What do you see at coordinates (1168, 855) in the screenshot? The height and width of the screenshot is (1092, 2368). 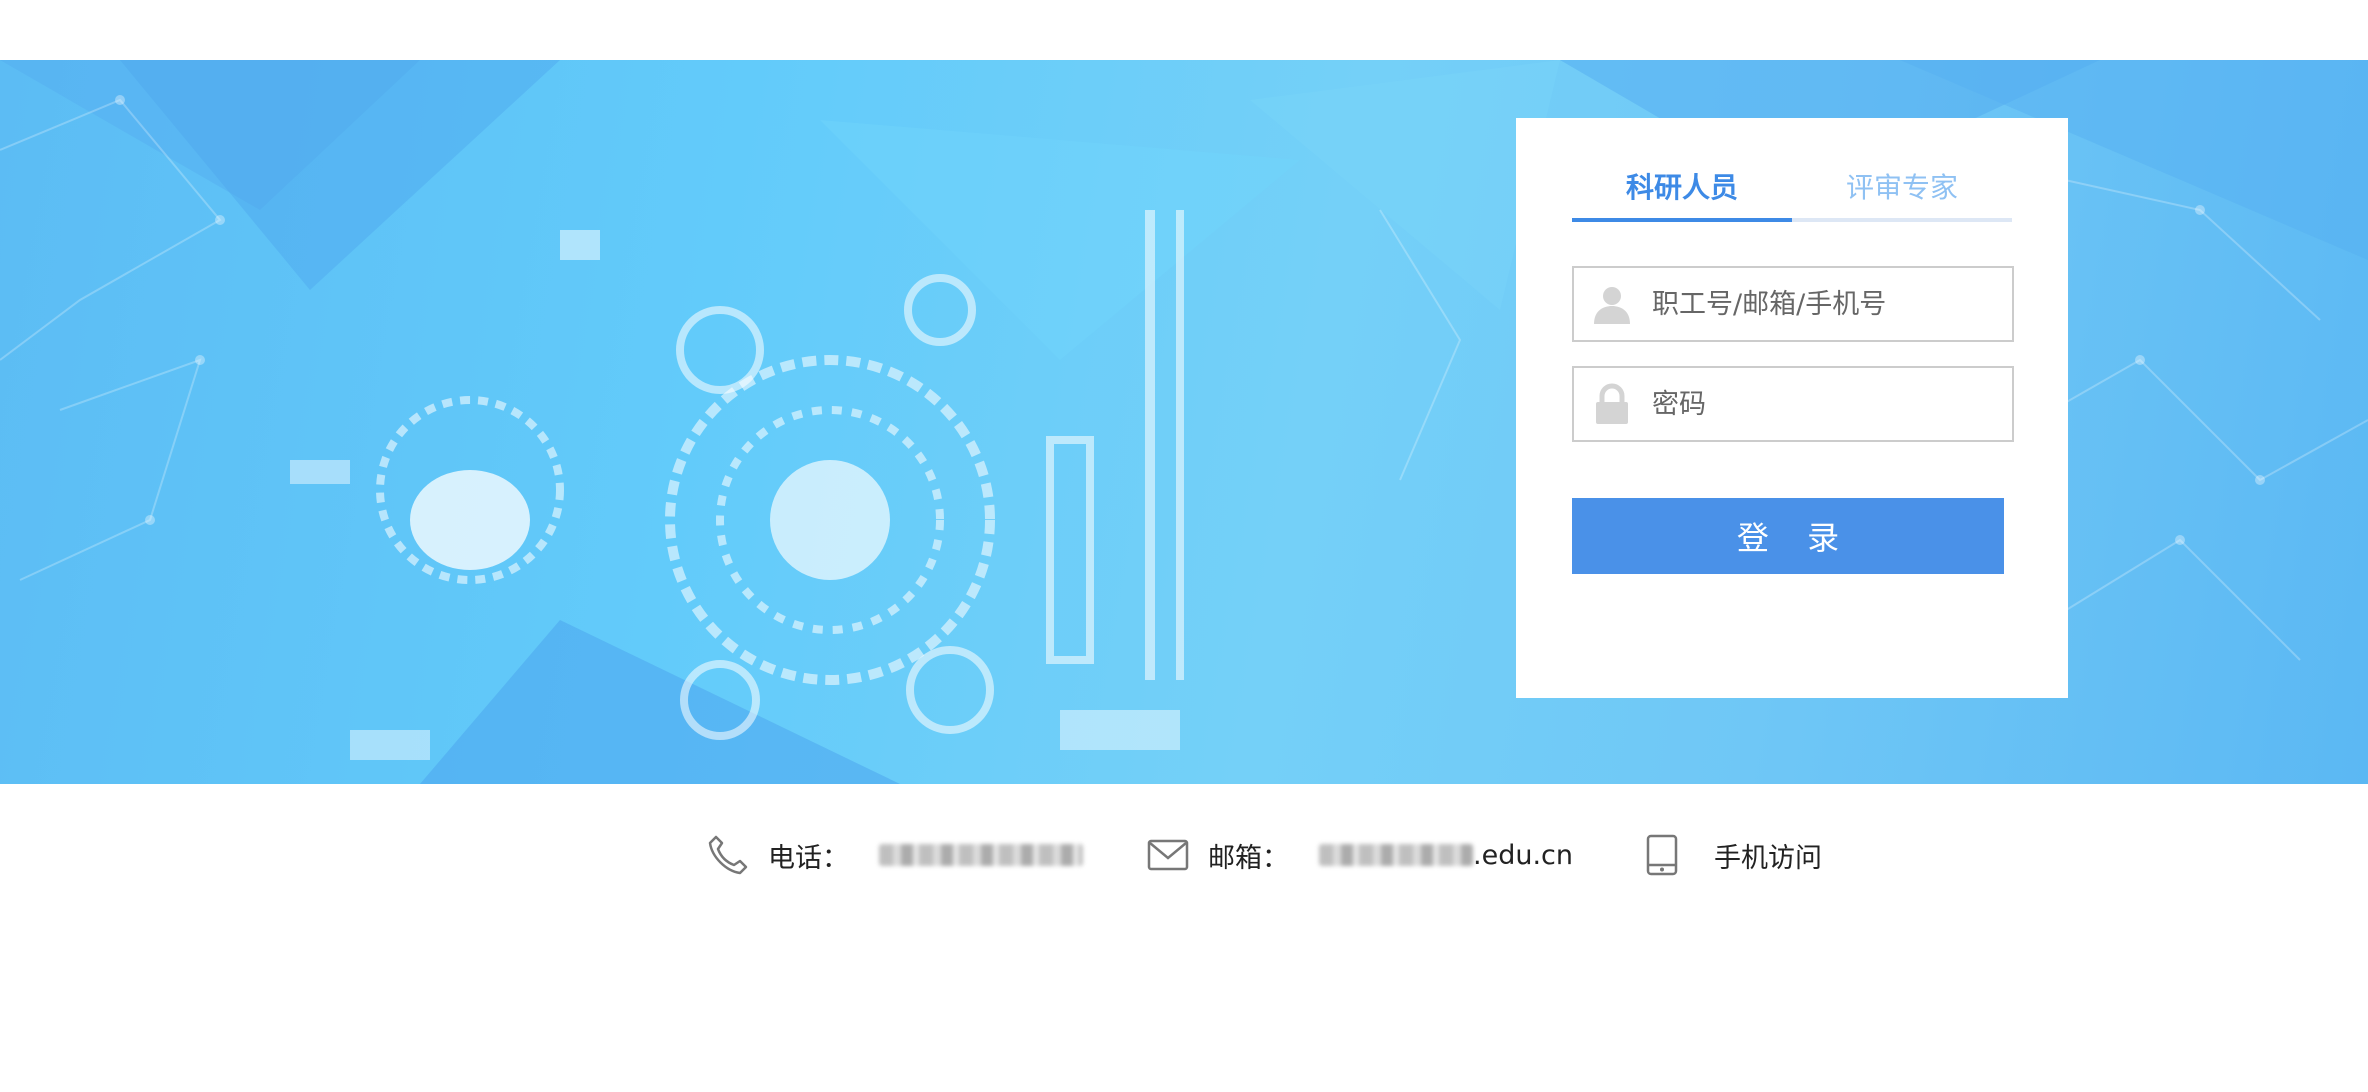 I see `mail-icon` at bounding box center [1168, 855].